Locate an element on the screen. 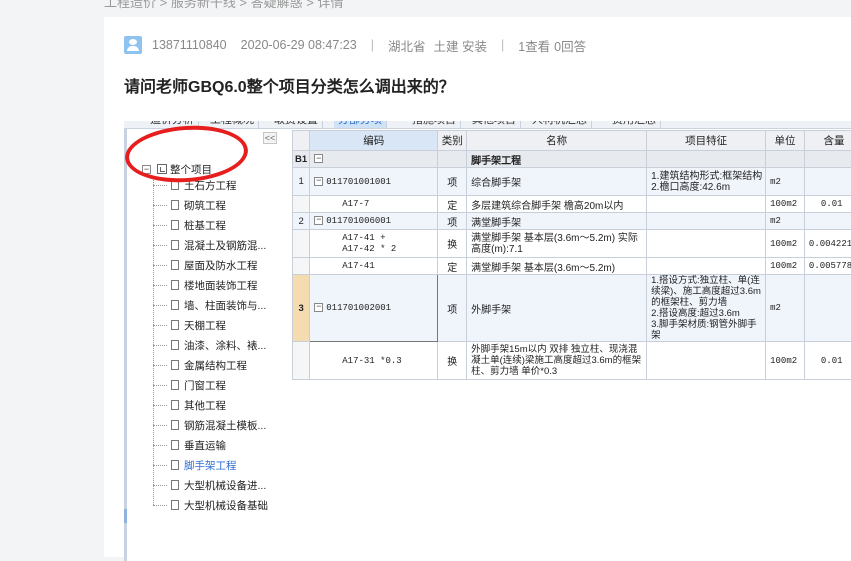 The width and height of the screenshot is (851, 561). view-count: 1查看 is located at coordinates (534, 45).